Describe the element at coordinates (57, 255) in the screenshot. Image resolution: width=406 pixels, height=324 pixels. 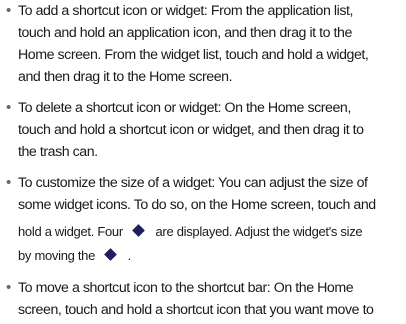
I see `text-segment: by moving the` at that location.